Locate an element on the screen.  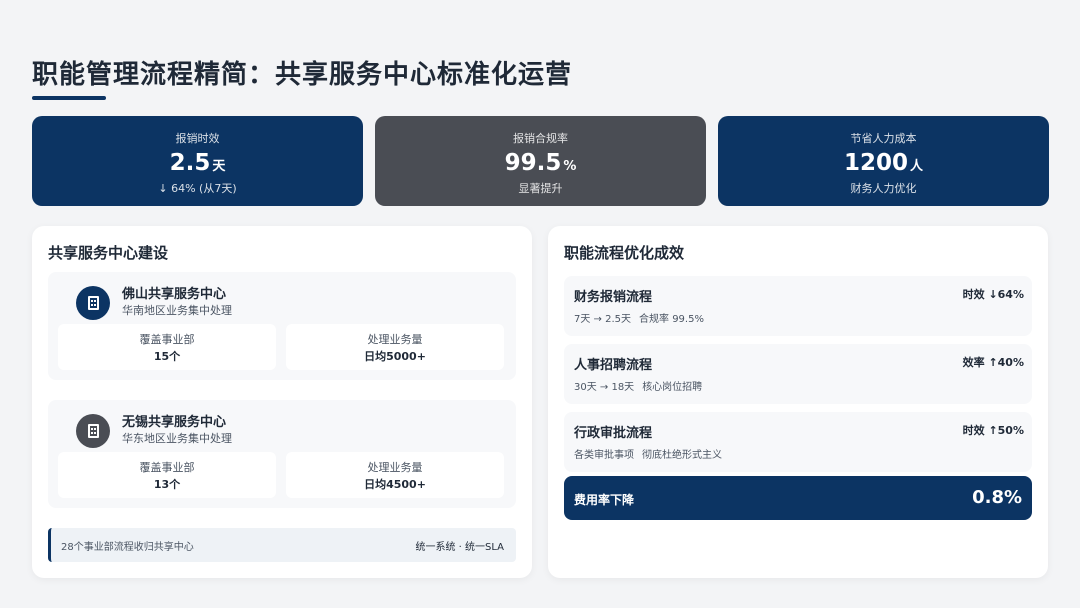
flow-item-admin: 行政审批流程 时效 ↑50% 各类审批事项 彻底杜绝形式主义 is located at coordinates (798, 442).